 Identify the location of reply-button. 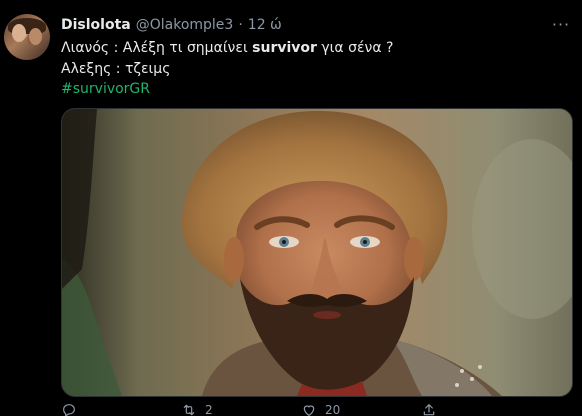
(121, 409).